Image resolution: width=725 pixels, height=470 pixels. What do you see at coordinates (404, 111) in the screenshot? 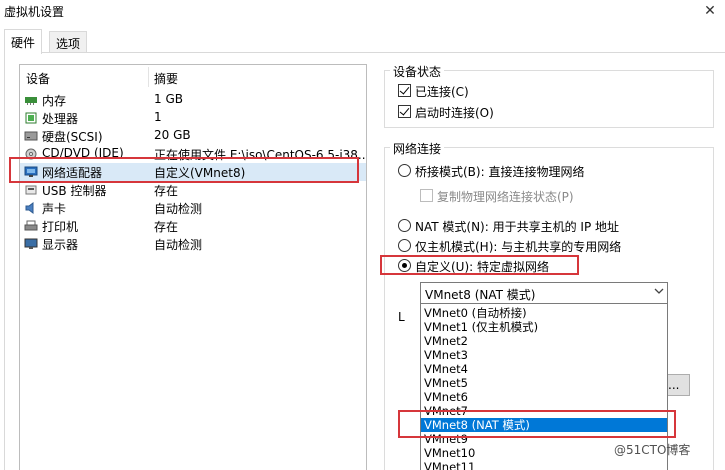
I see `connect-on-start-checkbox` at bounding box center [404, 111].